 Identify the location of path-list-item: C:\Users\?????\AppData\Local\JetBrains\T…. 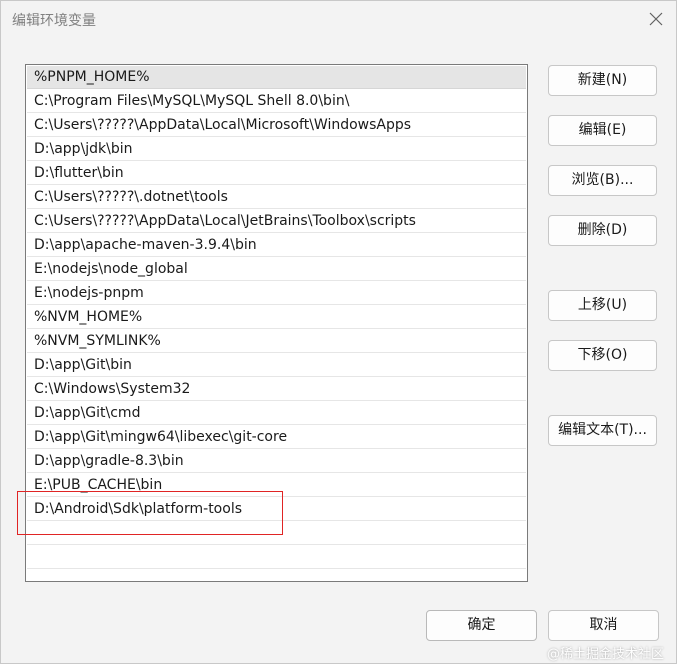
(276, 221).